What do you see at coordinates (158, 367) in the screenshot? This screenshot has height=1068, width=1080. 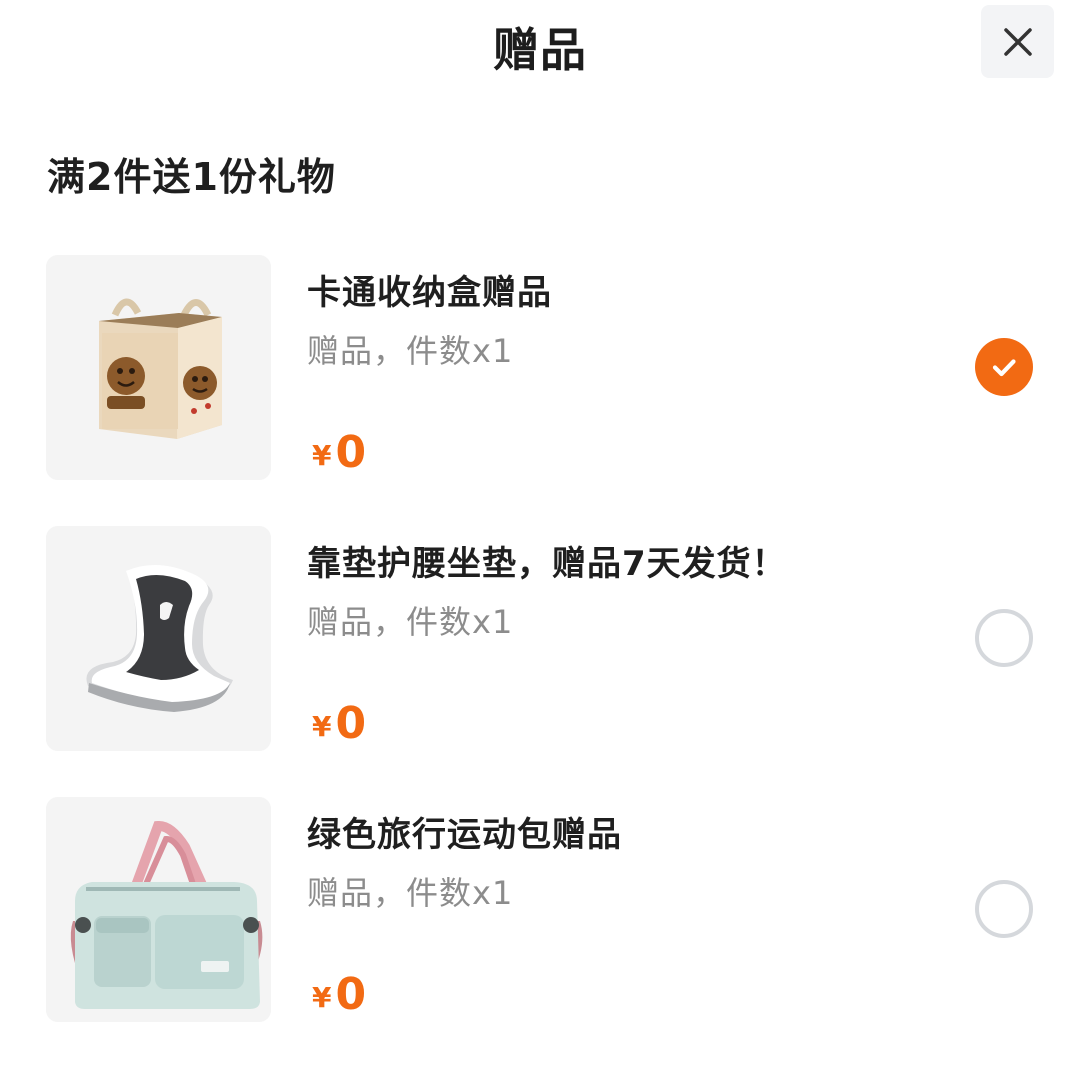 I see `storage-box-image` at bounding box center [158, 367].